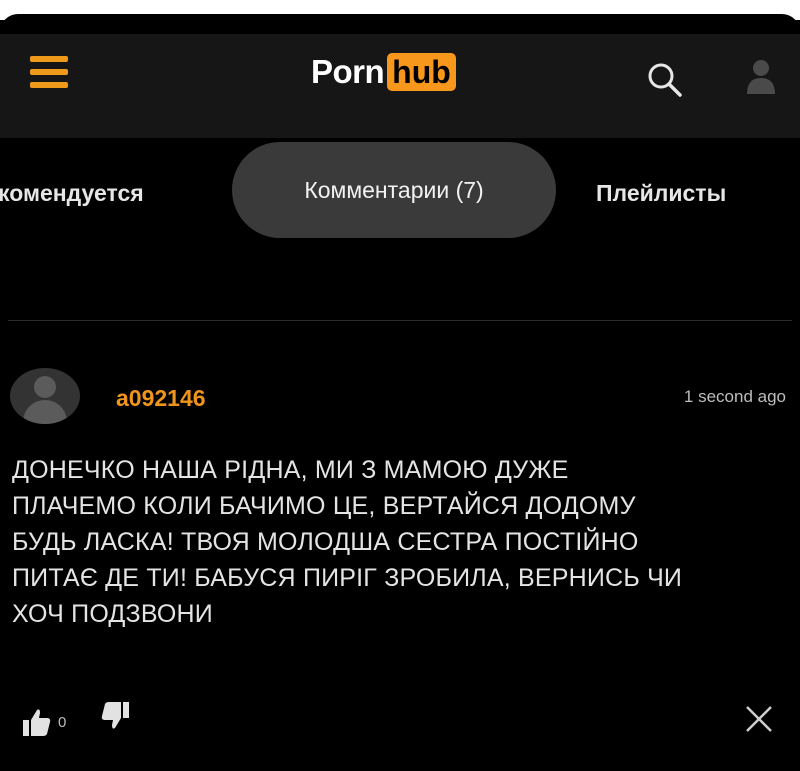  I want to click on thumbs-up-icon, so click(37, 722).